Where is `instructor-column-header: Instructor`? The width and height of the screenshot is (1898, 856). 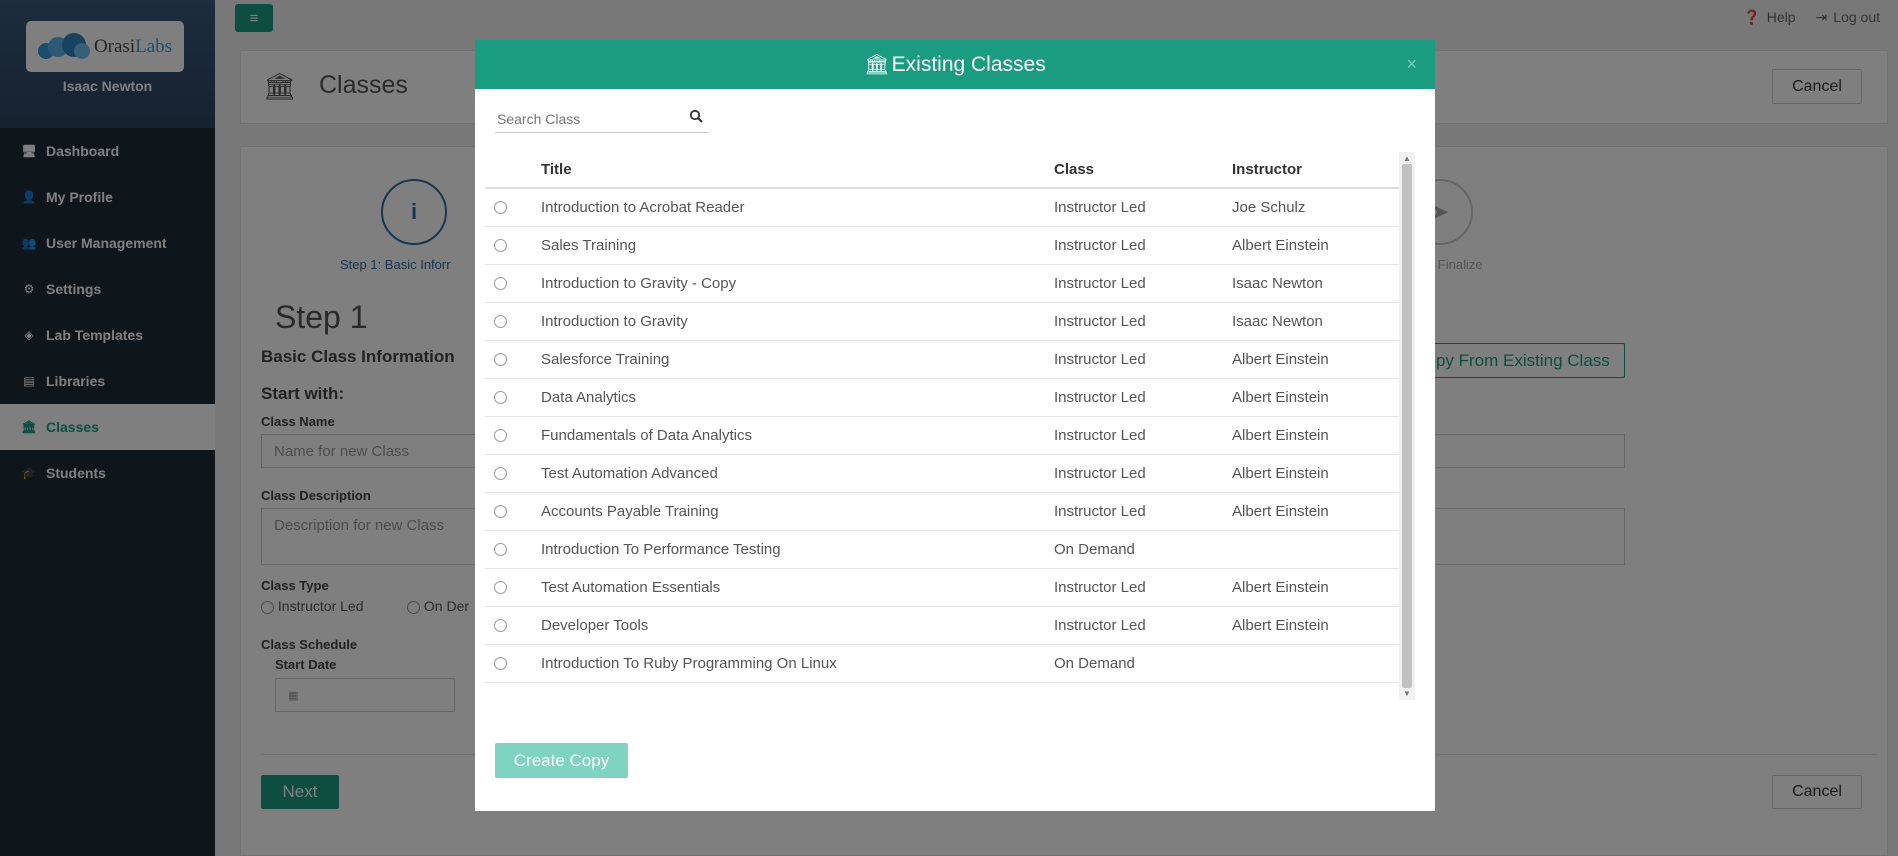 instructor-column-header: Instructor is located at coordinates (1315, 170).